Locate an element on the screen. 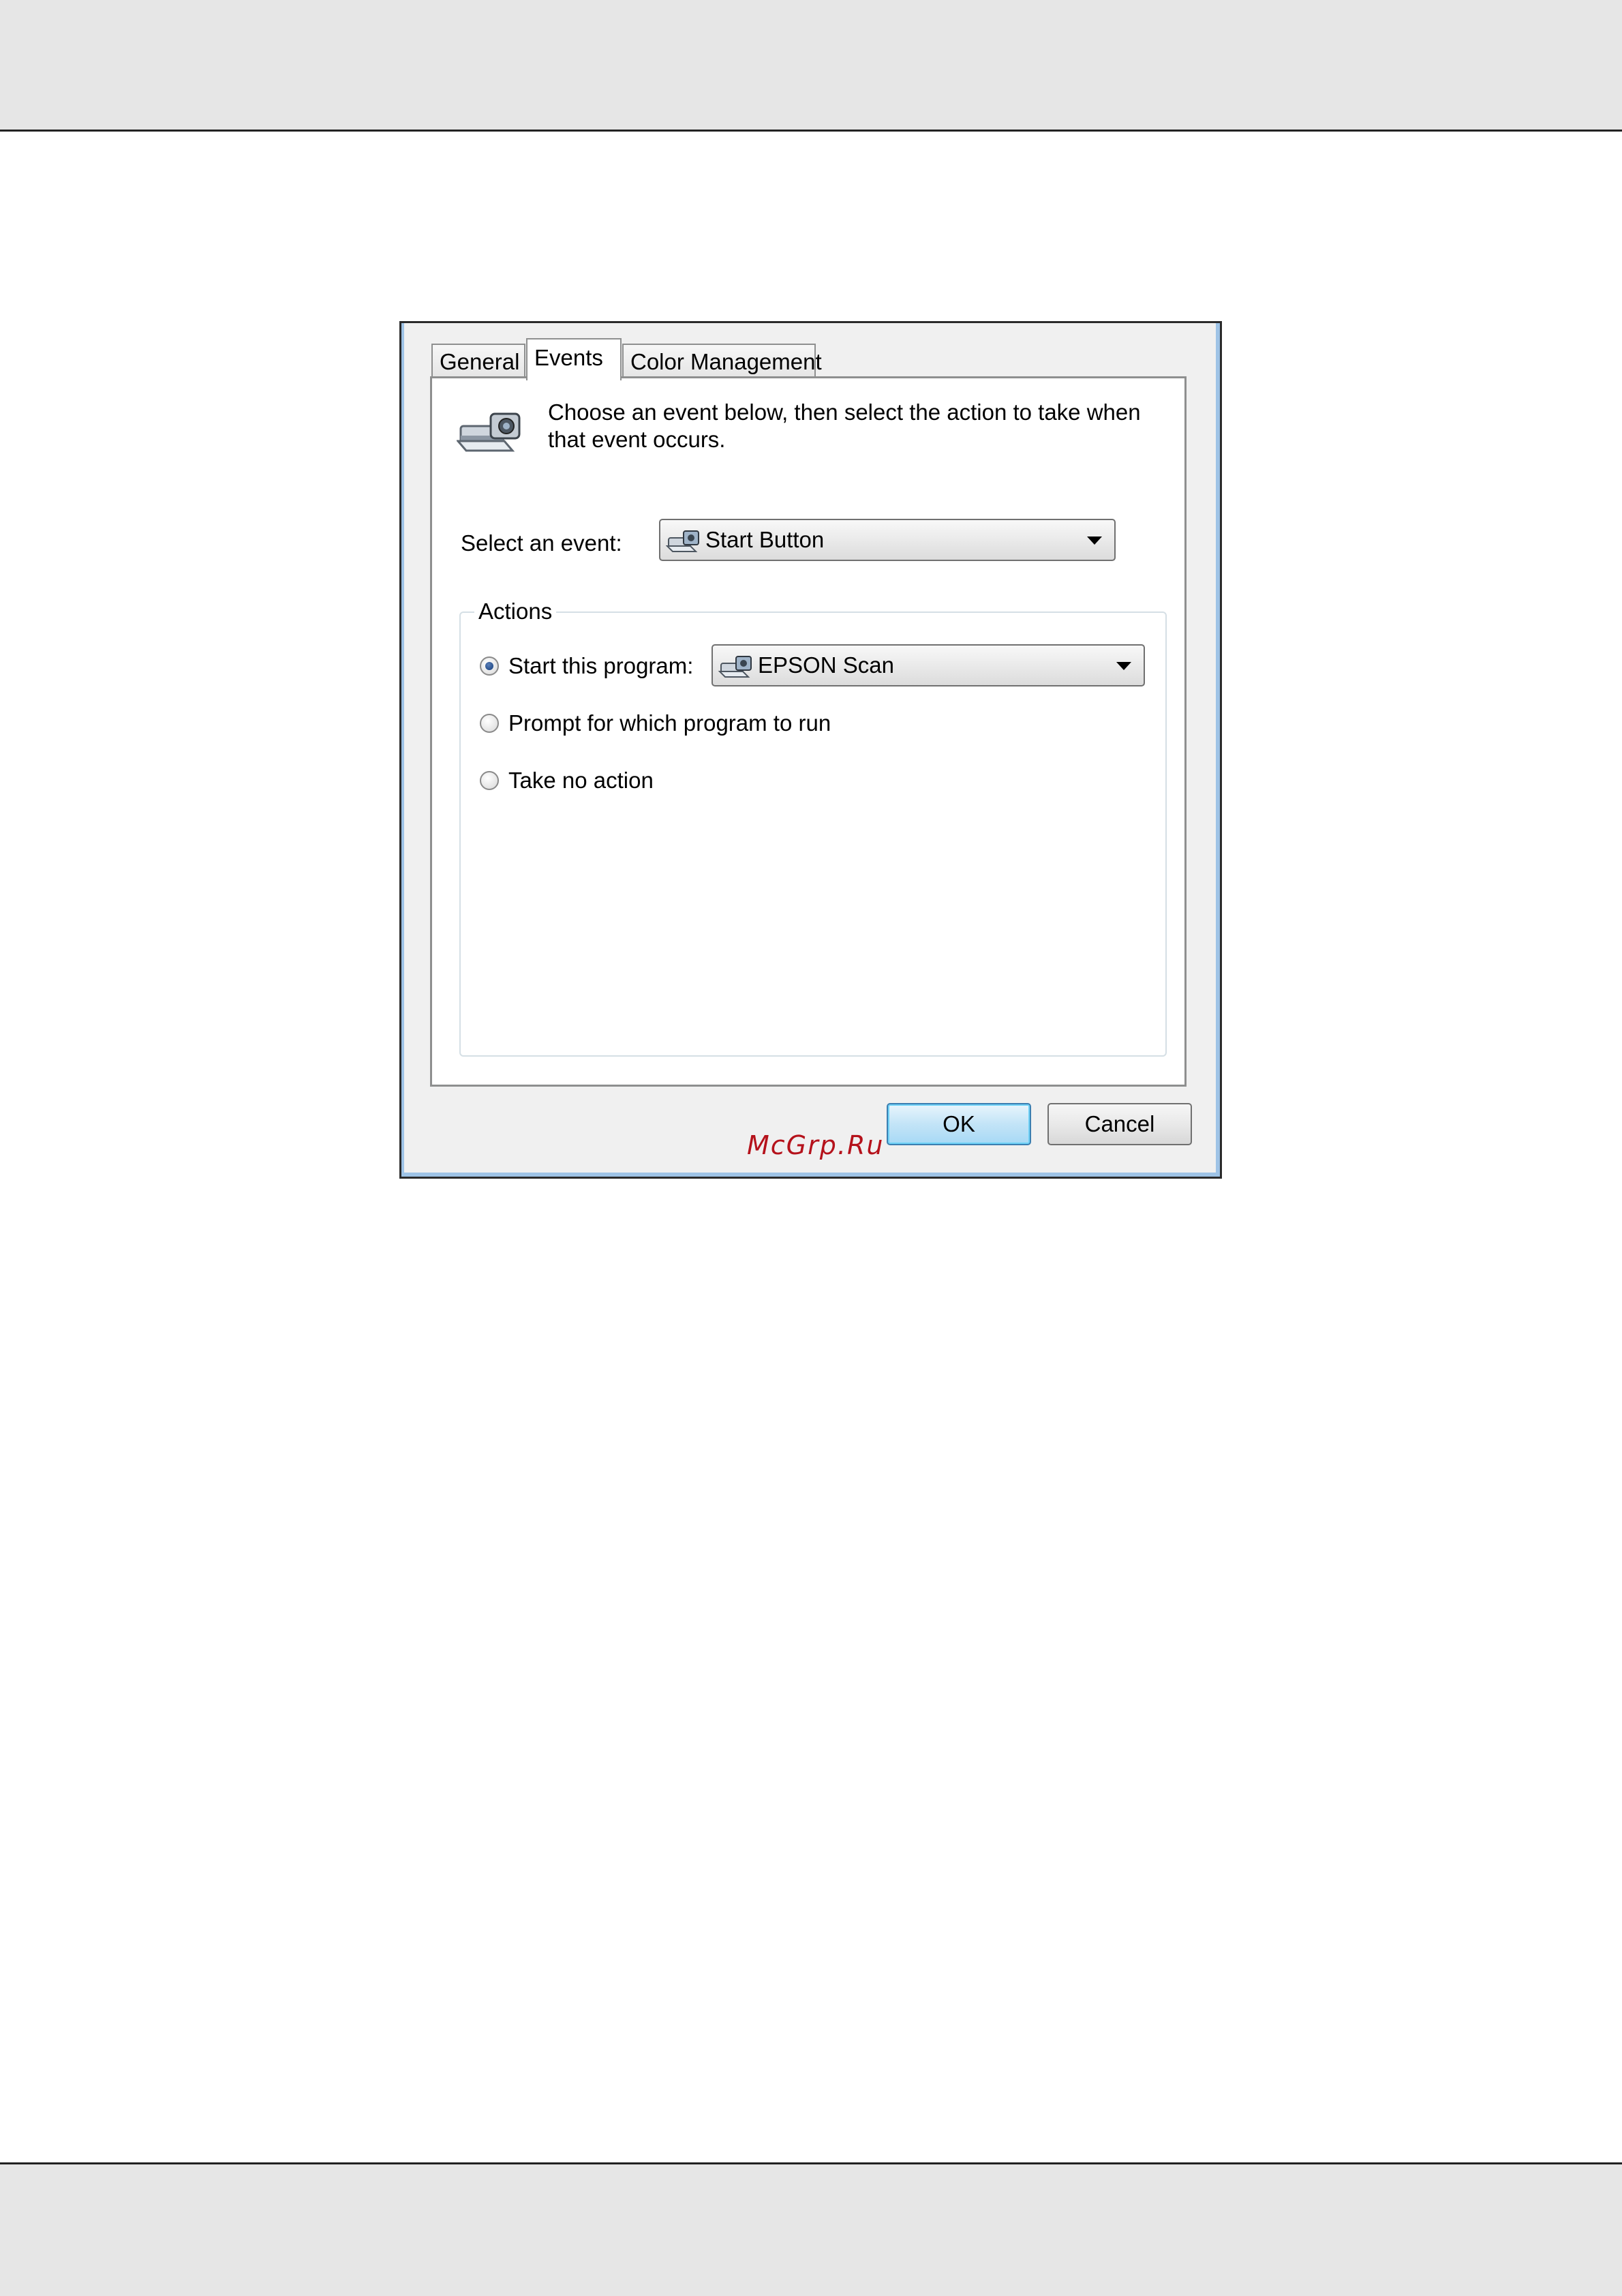 The height and width of the screenshot is (2296, 1622). event-select: Start Button is located at coordinates (888, 540).